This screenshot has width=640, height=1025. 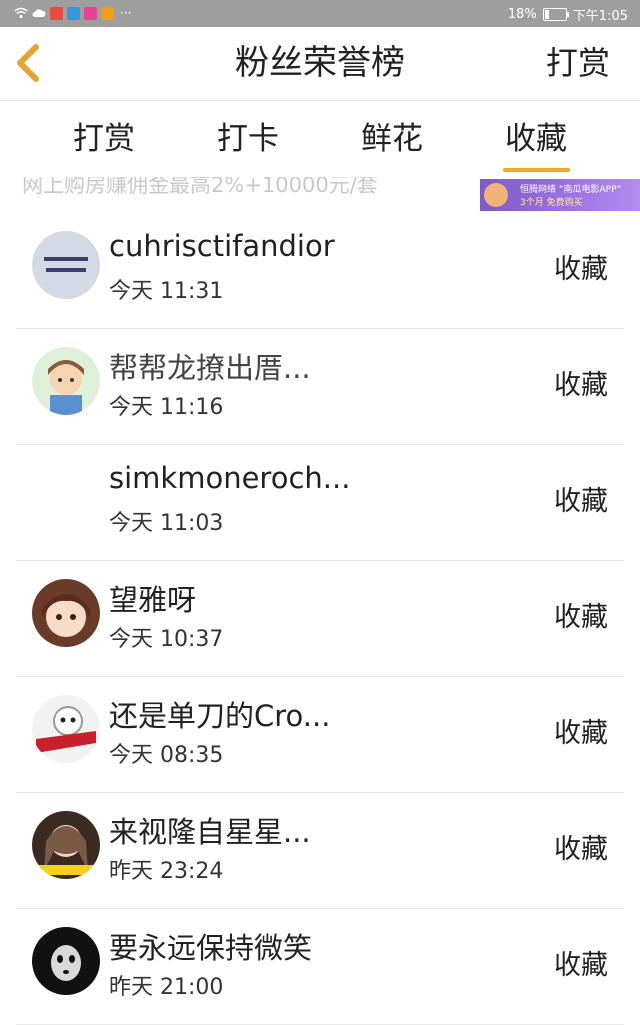 I want to click on fan-time: 今天 11:16, so click(x=166, y=407).